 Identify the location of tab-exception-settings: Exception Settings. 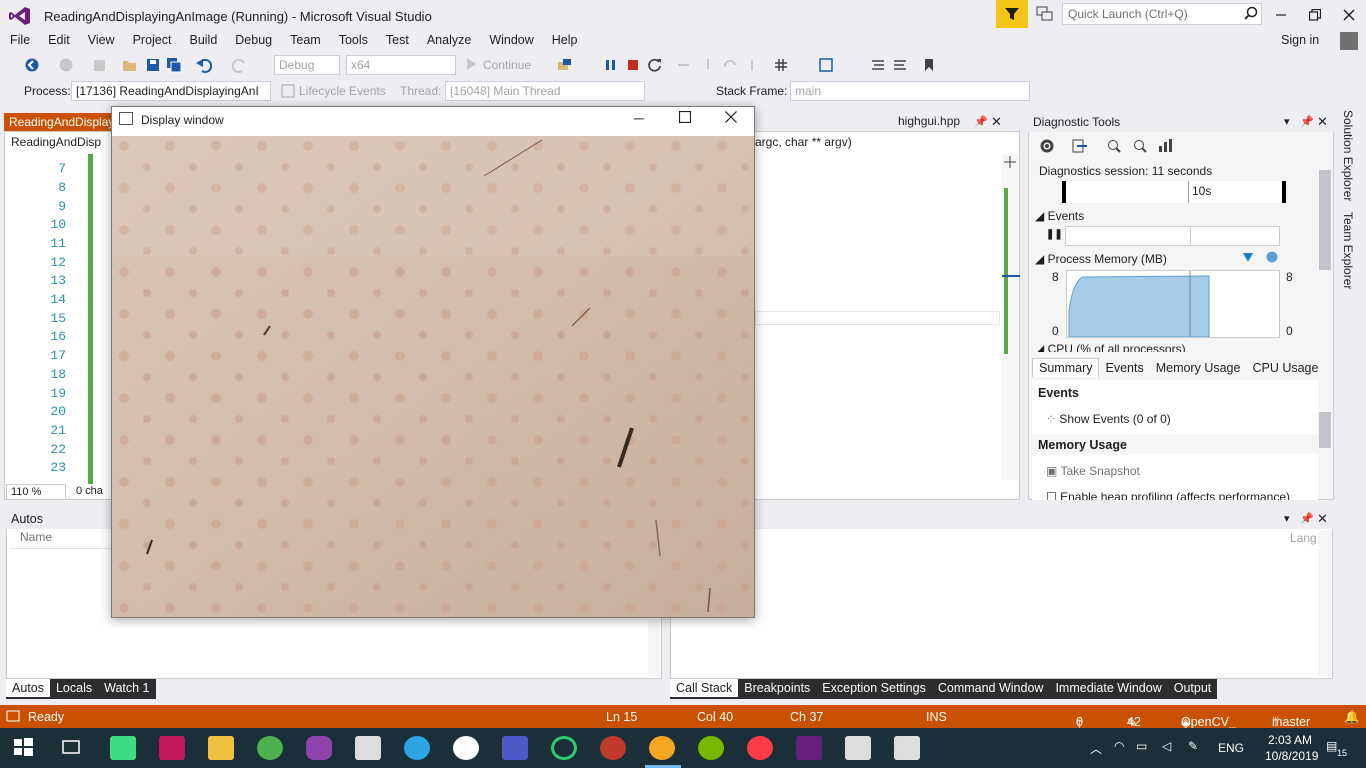
(874, 688).